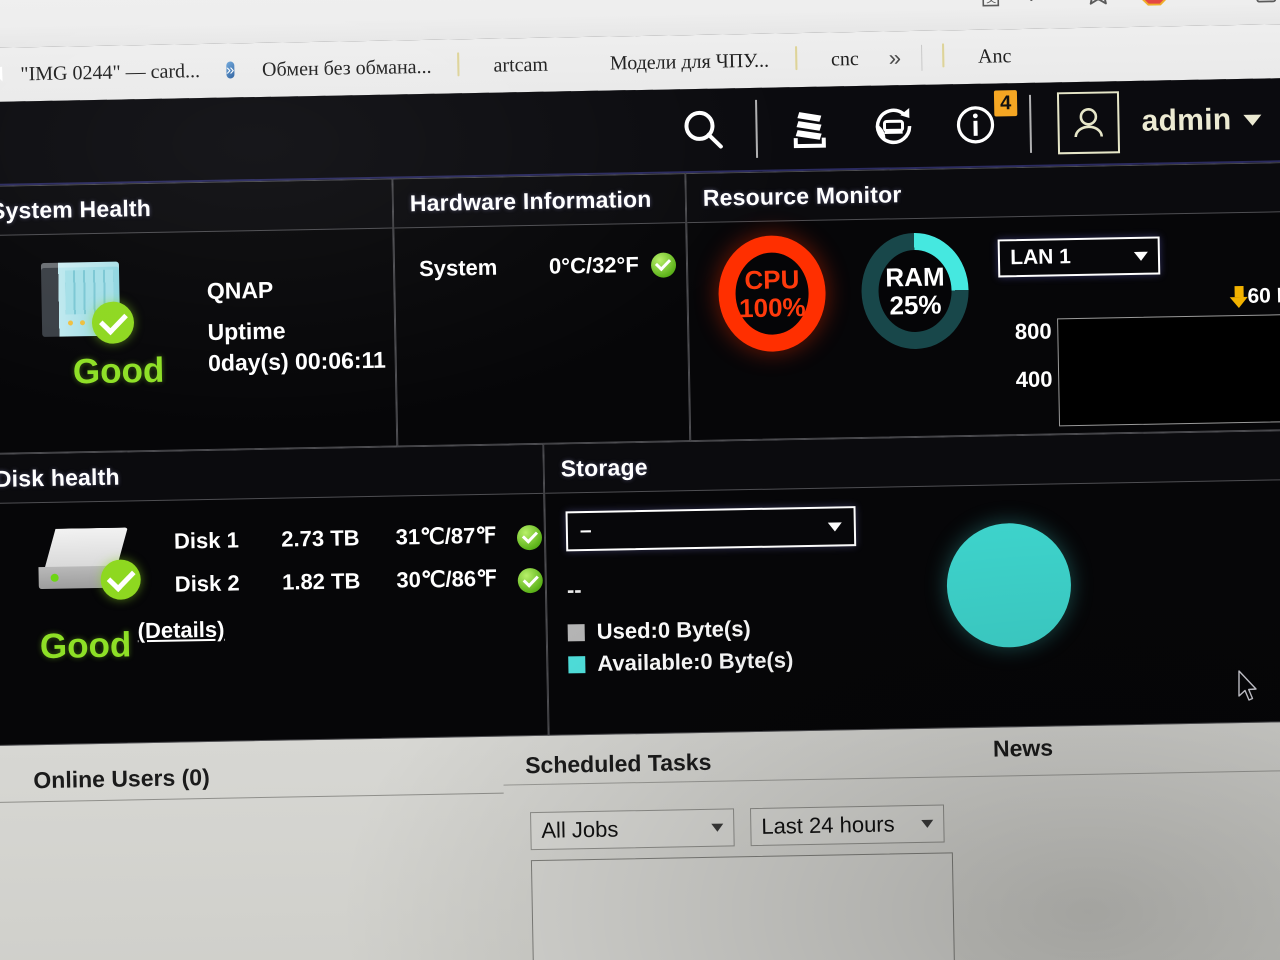 Image resolution: width=1280 pixels, height=960 pixels. What do you see at coordinates (1139, 370) in the screenshot?
I see `network-chart-wrap: 800 400` at bounding box center [1139, 370].